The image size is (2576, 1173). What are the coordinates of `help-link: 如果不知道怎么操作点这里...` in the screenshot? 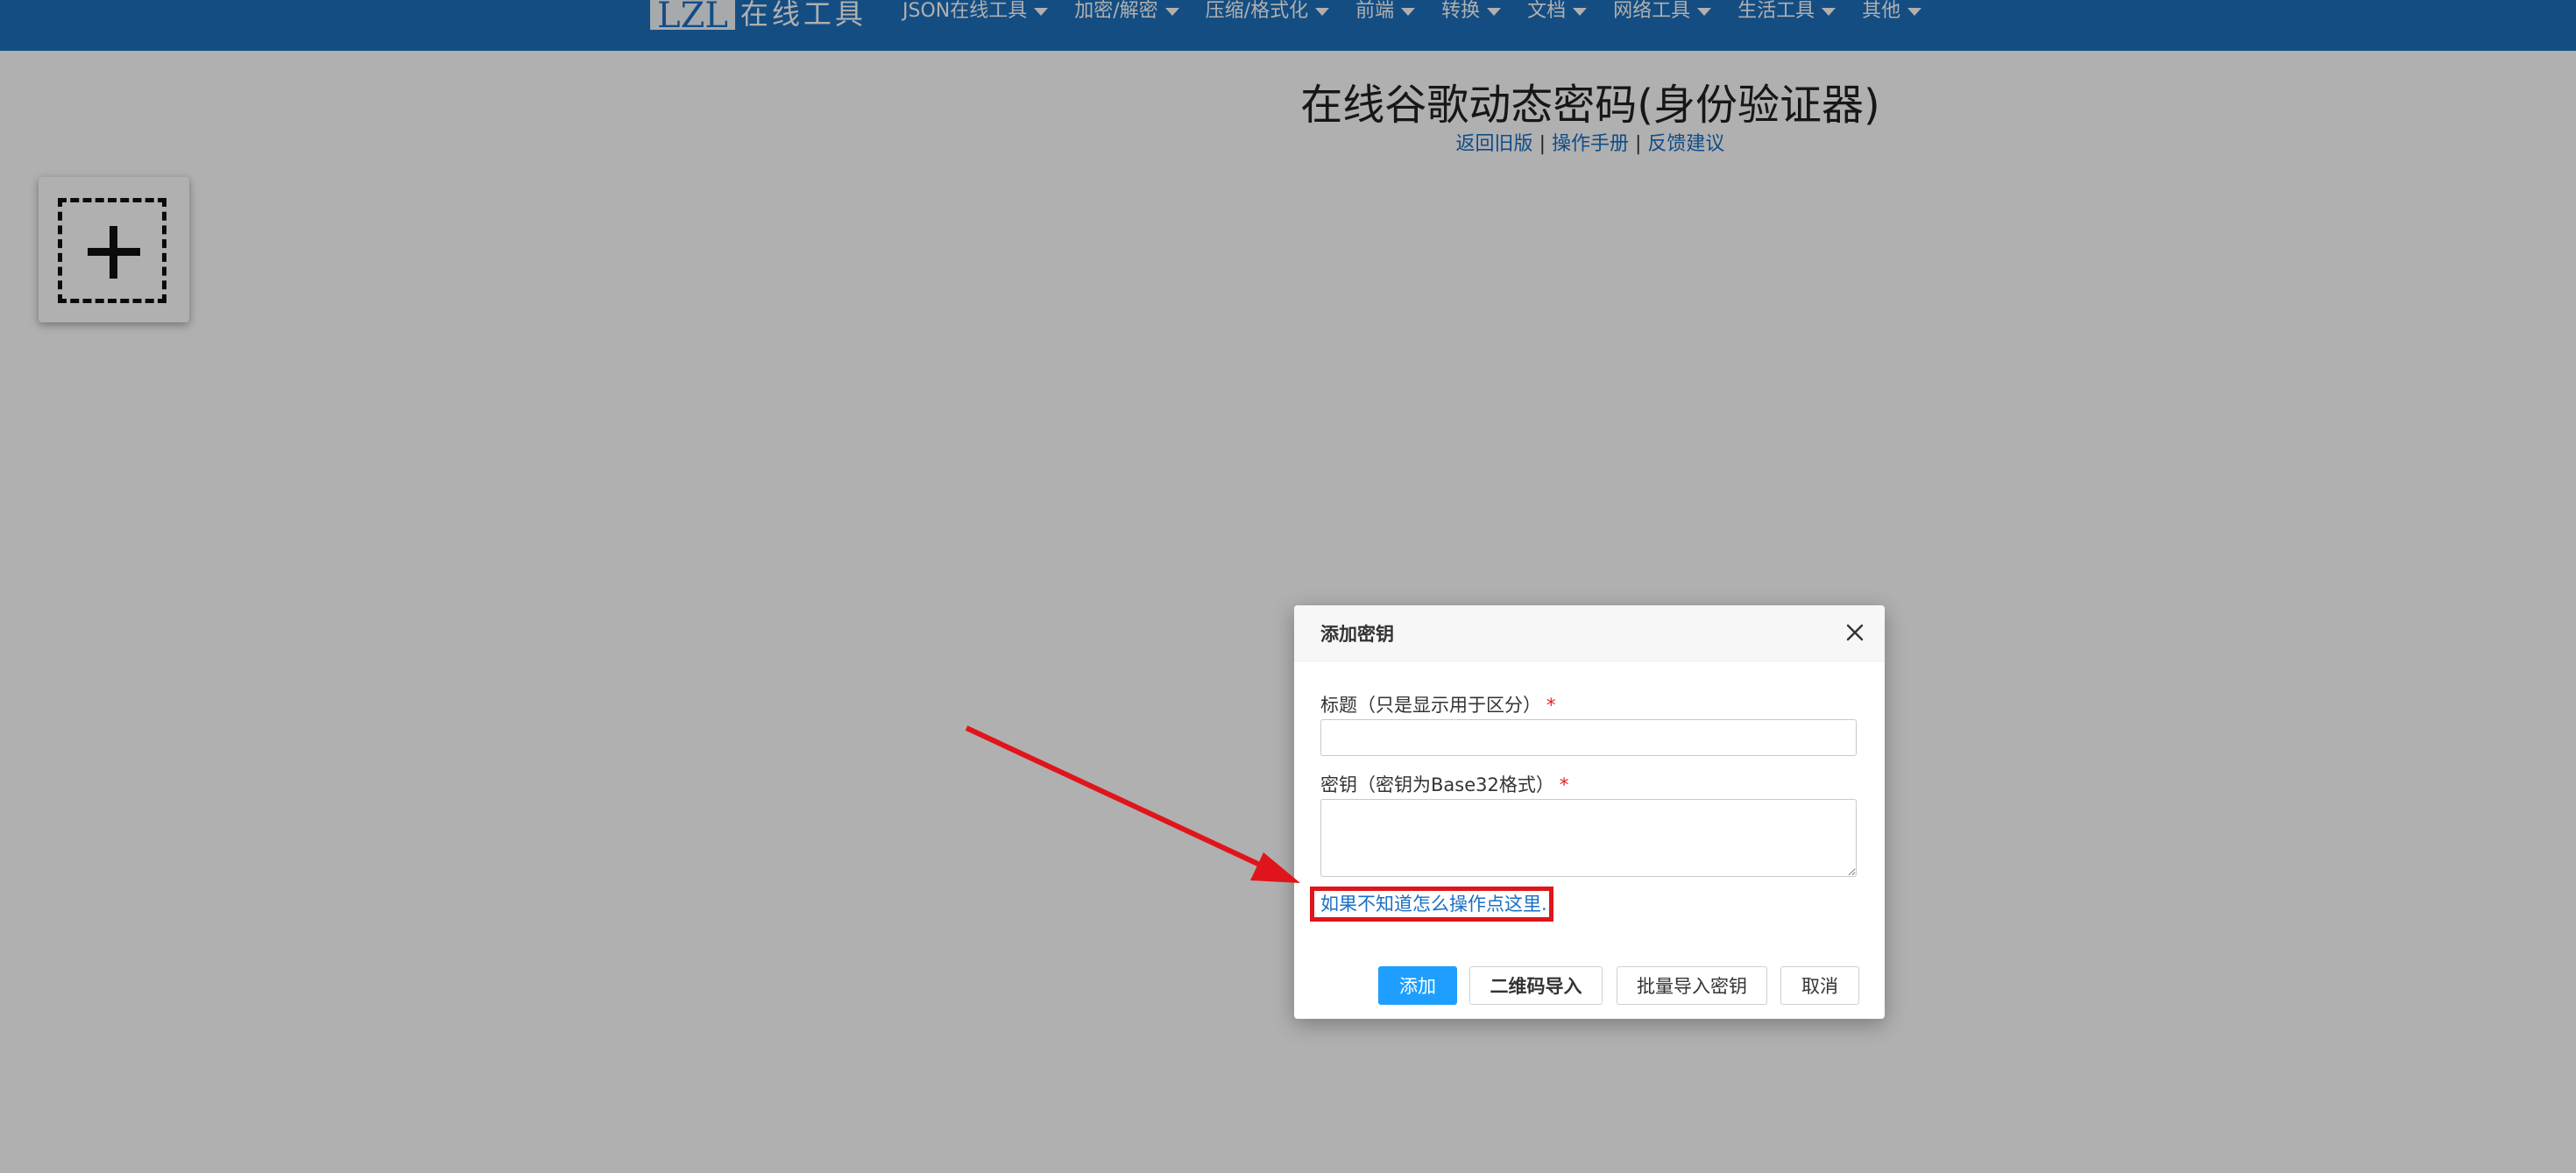 It's located at (1431, 905).